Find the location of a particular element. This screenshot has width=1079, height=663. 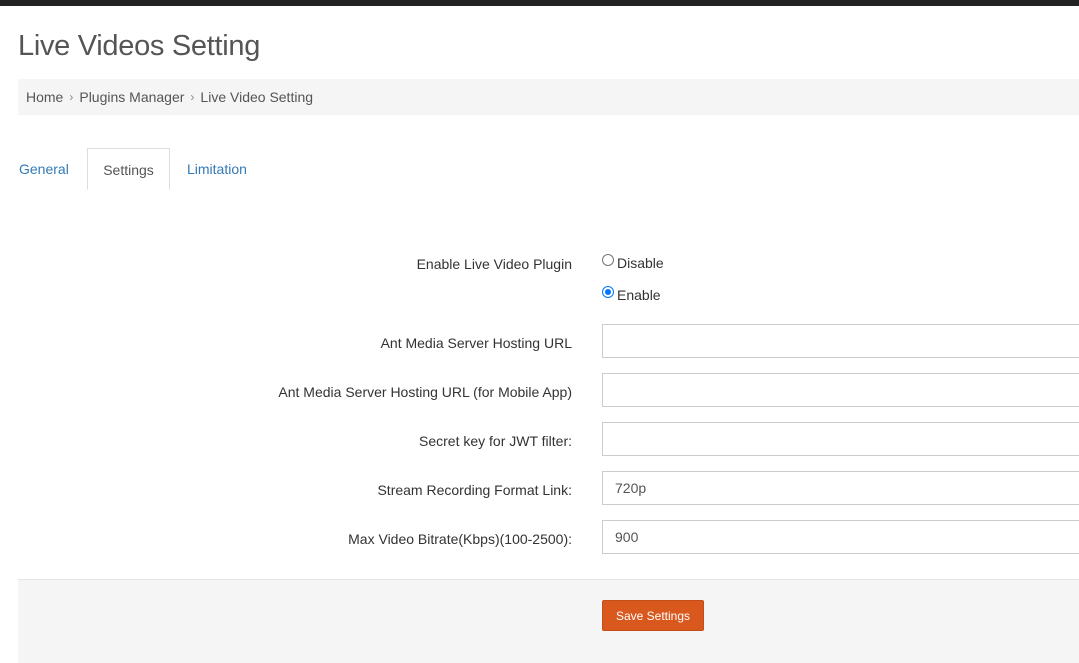

radio-disable-label: Disable is located at coordinates (640, 263).